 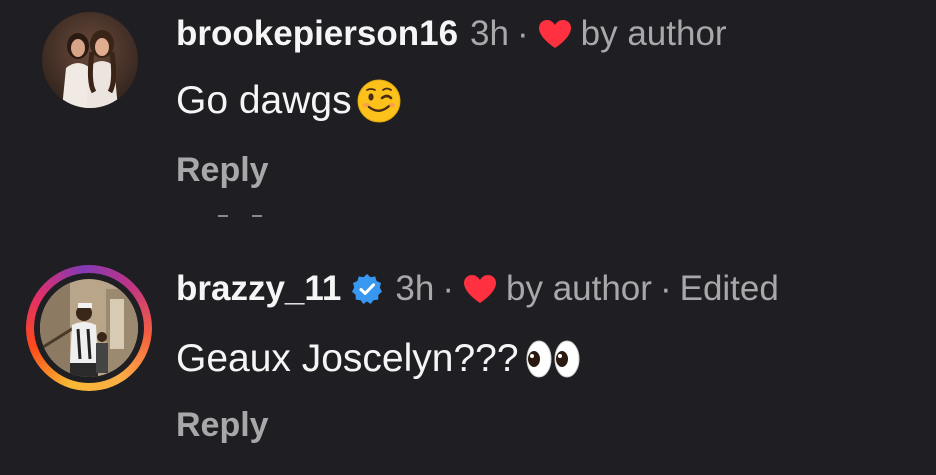 I want to click on comment-meta: brookepierson16 3h · by author, so click(x=451, y=34).